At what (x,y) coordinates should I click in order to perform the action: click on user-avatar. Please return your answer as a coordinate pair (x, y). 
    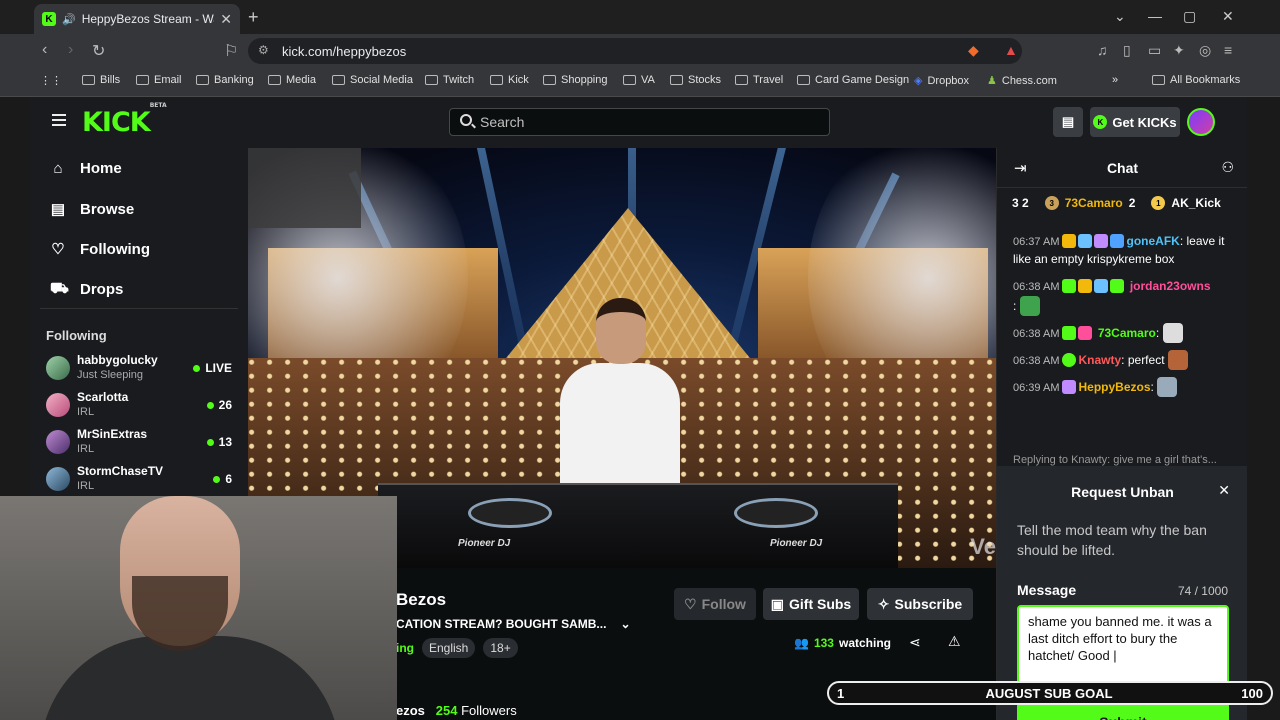
    Looking at the image, I should click on (1201, 122).